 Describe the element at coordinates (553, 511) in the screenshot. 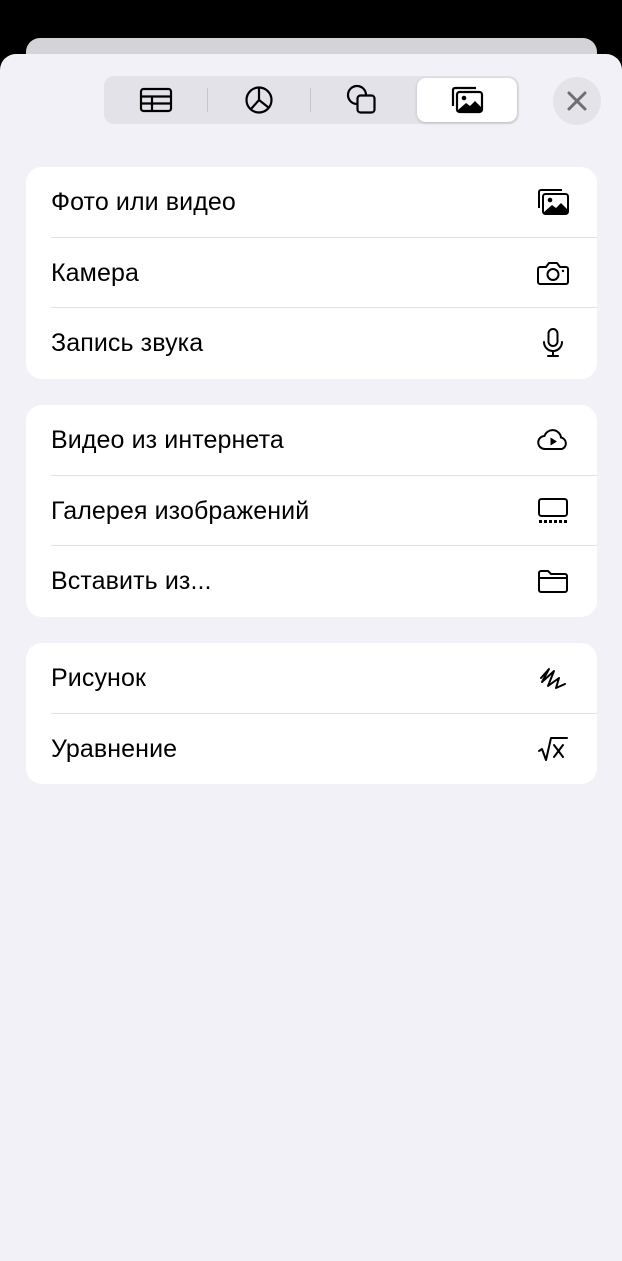

I see `image-gallery-icon` at that location.